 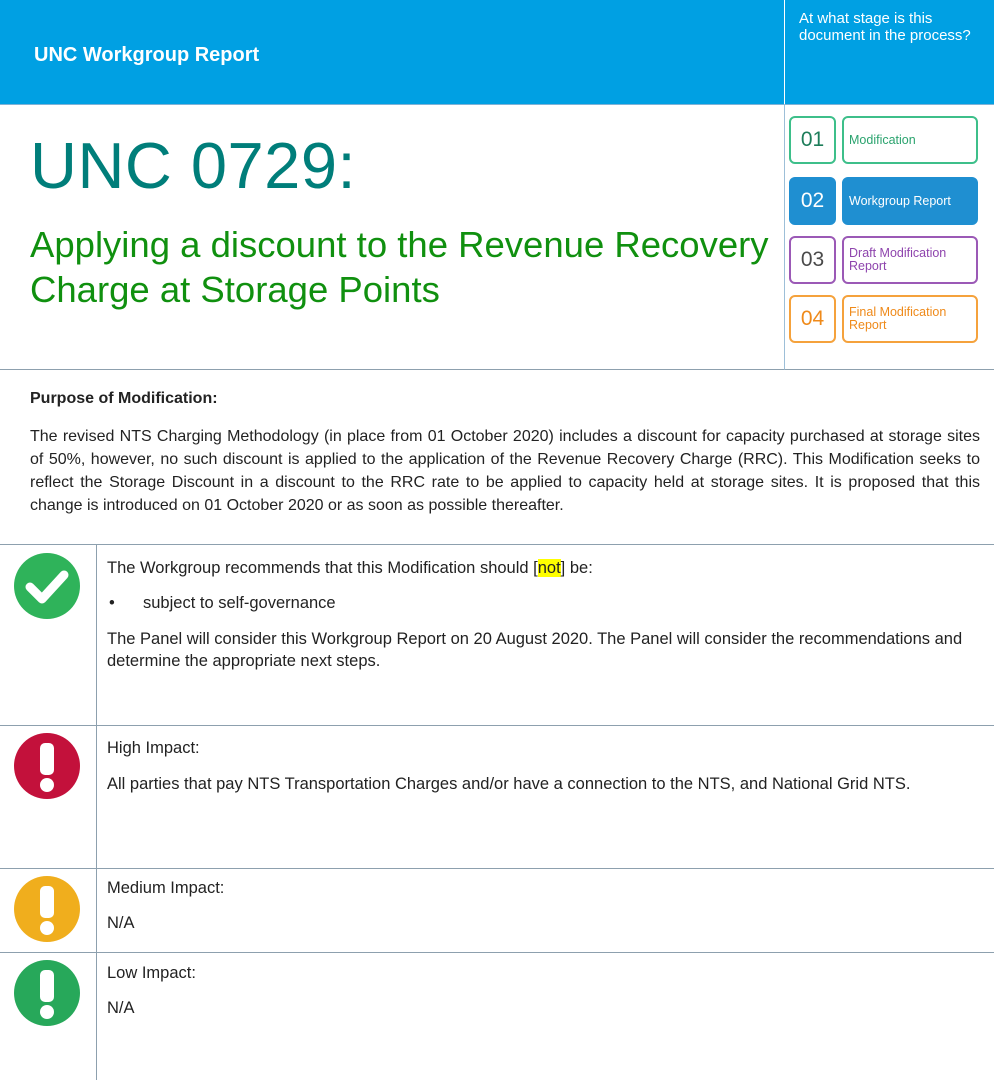 I want to click on stage-04: 04 Final Modification Report, so click(x=883, y=320).